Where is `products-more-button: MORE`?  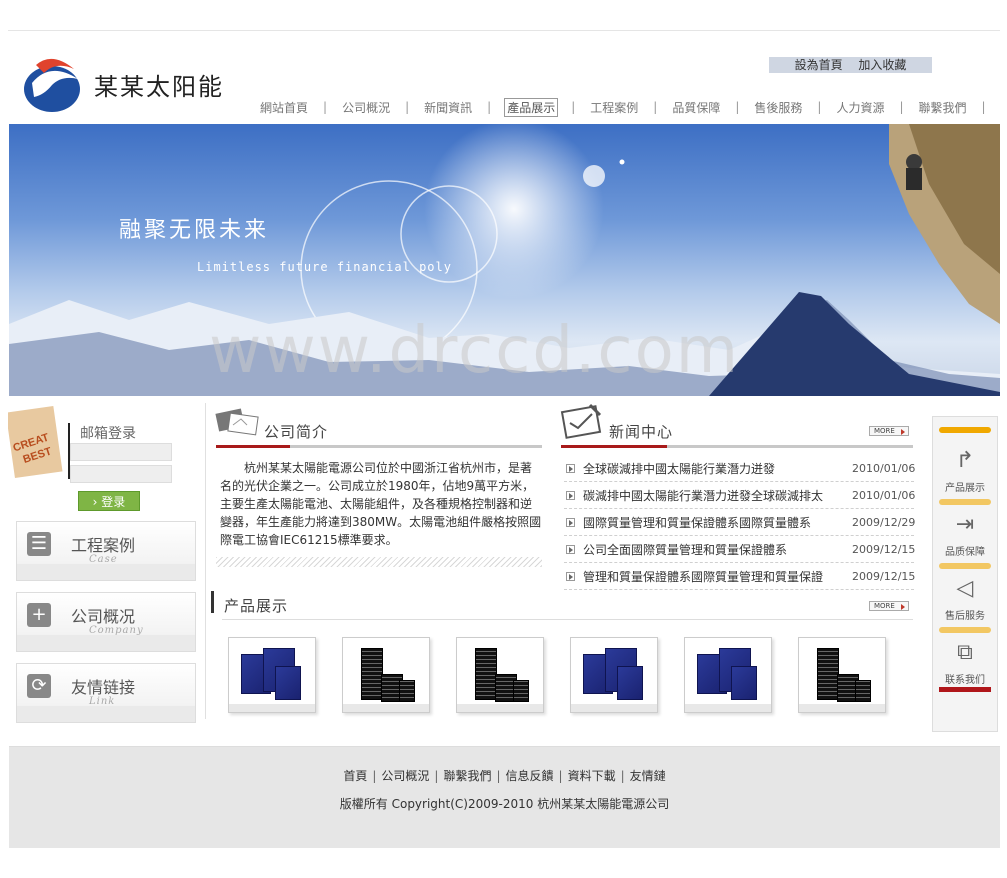
products-more-button: MORE is located at coordinates (889, 606).